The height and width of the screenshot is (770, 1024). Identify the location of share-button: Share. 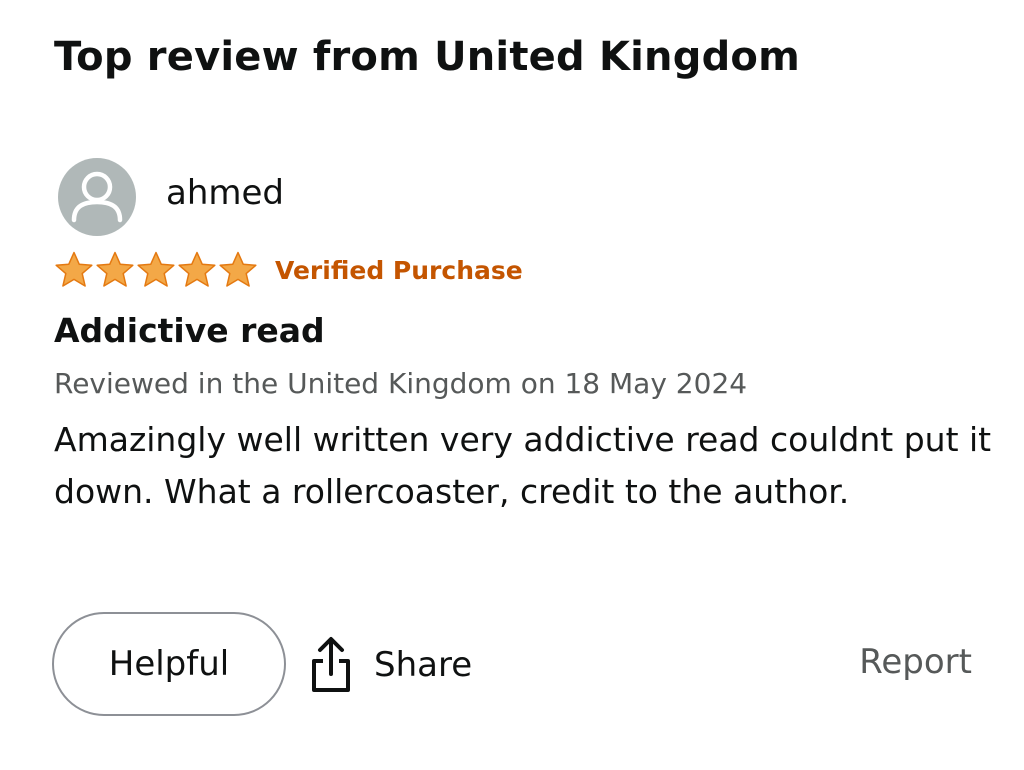
(390, 665).